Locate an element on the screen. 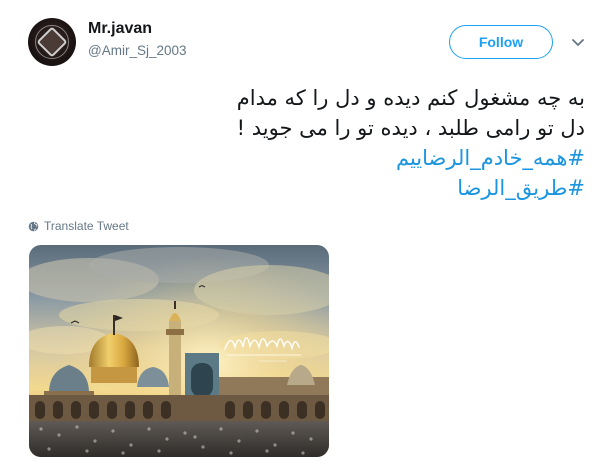 This screenshot has width=615, height=466. user-handle: @Amir_Sj_2003 is located at coordinates (137, 50).